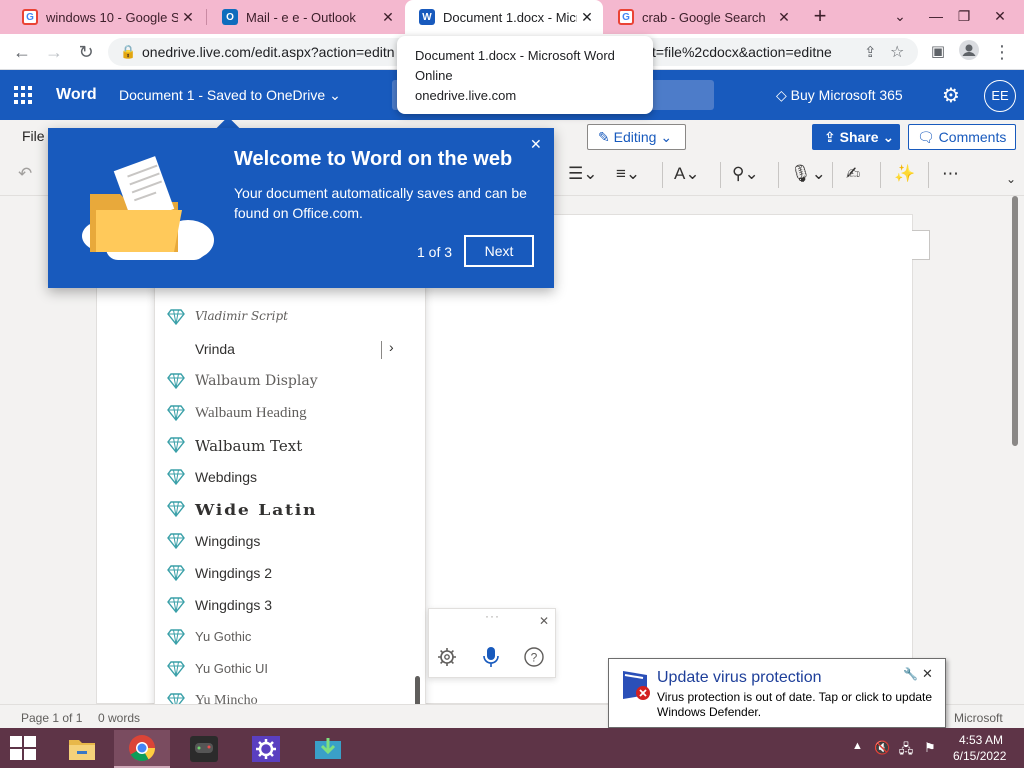  I want to click on font-name: Yu Gothic UI, so click(231, 668).